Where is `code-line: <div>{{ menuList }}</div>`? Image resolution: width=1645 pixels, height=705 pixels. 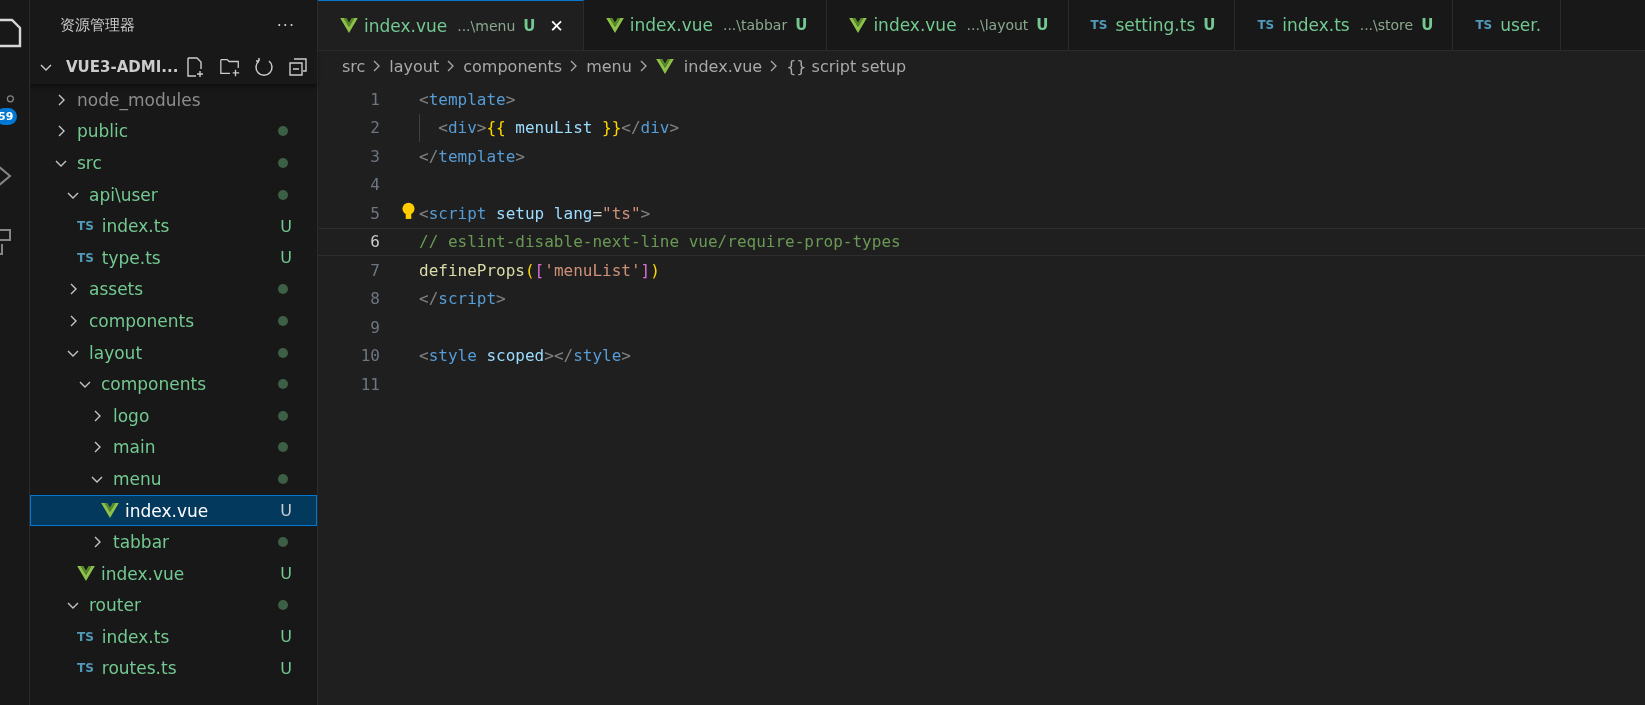 code-line: <div>{{ menuList }}</div> is located at coordinates (558, 128).